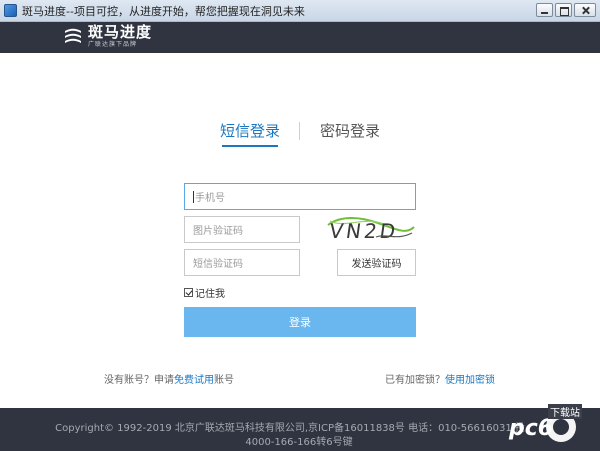 This screenshot has height=451, width=600. Describe the element at coordinates (300, 37) in the screenshot. I see `app-header: 斑马进度 广联达旗下品牌` at that location.